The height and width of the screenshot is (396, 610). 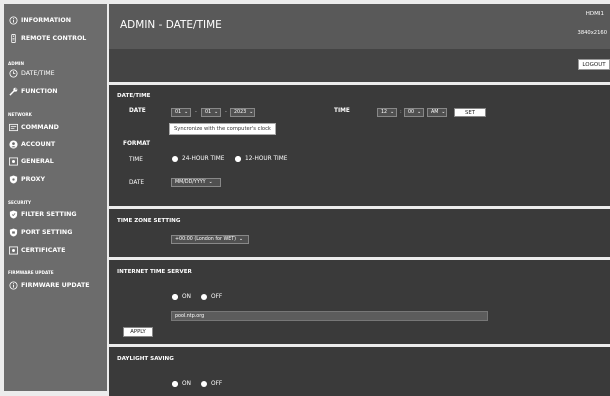 What do you see at coordinates (137, 183) in the screenshot?
I see `format-date-label: DATE` at bounding box center [137, 183].